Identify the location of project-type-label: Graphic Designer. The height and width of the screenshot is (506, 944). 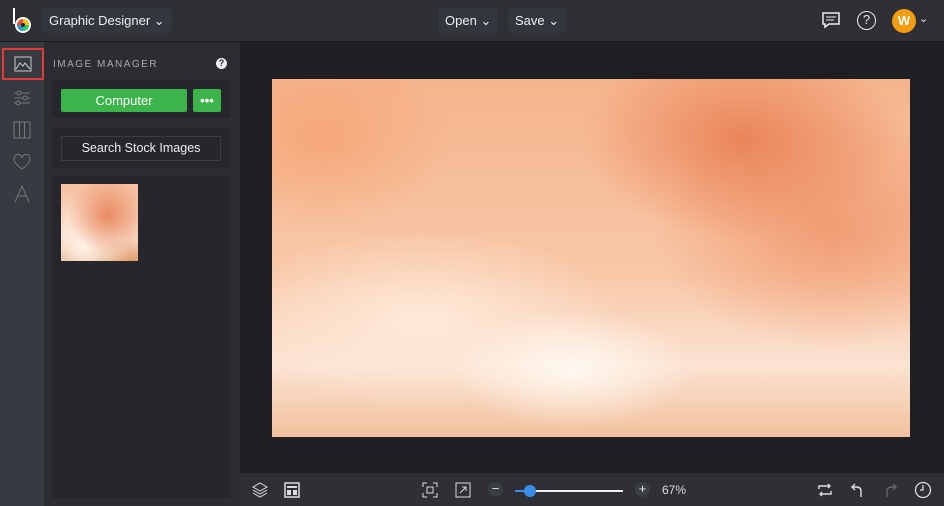
(100, 20).